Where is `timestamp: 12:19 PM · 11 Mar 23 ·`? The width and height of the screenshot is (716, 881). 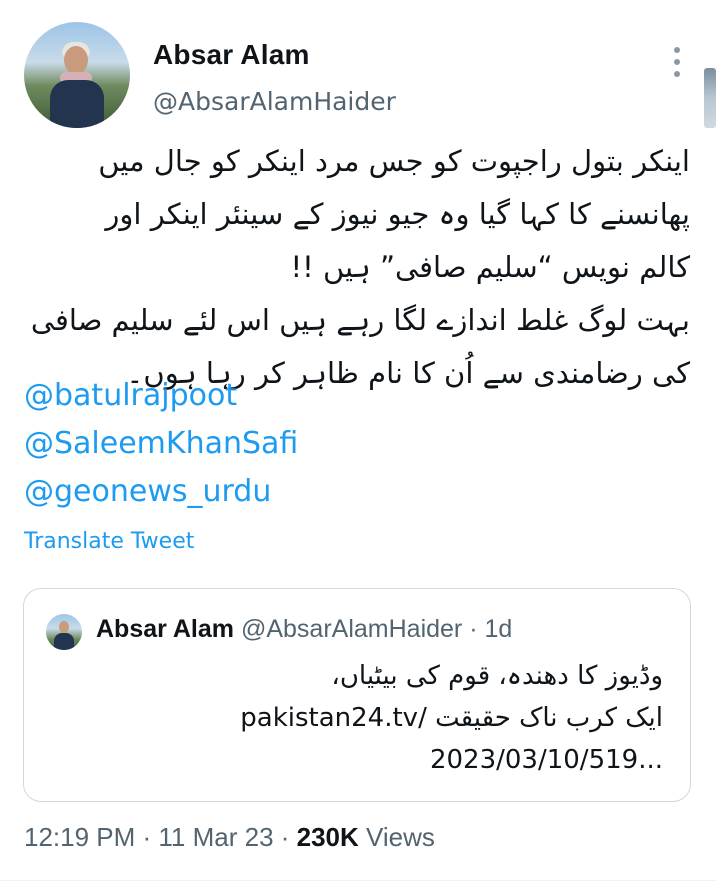
timestamp: 12:19 PM · 11 Mar 23 · is located at coordinates (160, 837).